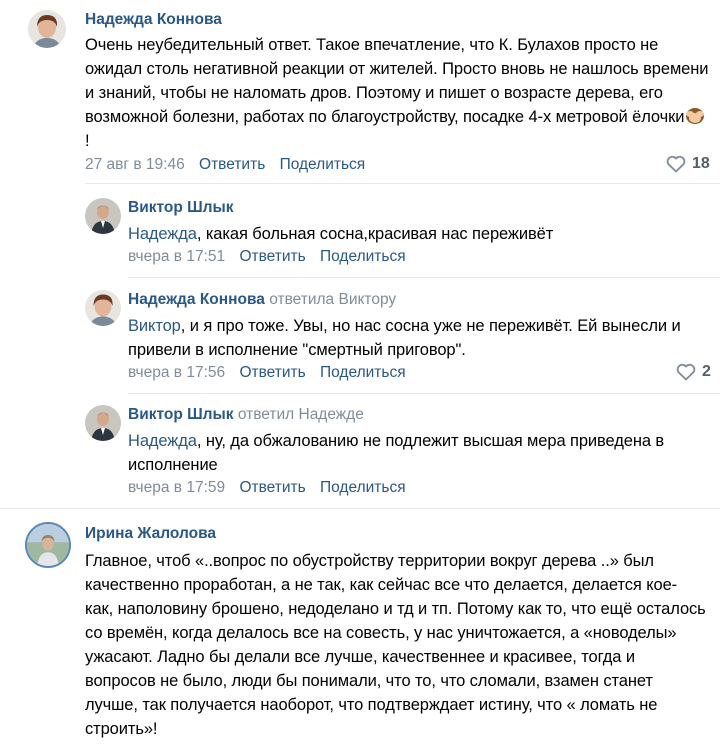 This screenshot has height=747, width=720. I want to click on like-button: 18, so click(688, 164).